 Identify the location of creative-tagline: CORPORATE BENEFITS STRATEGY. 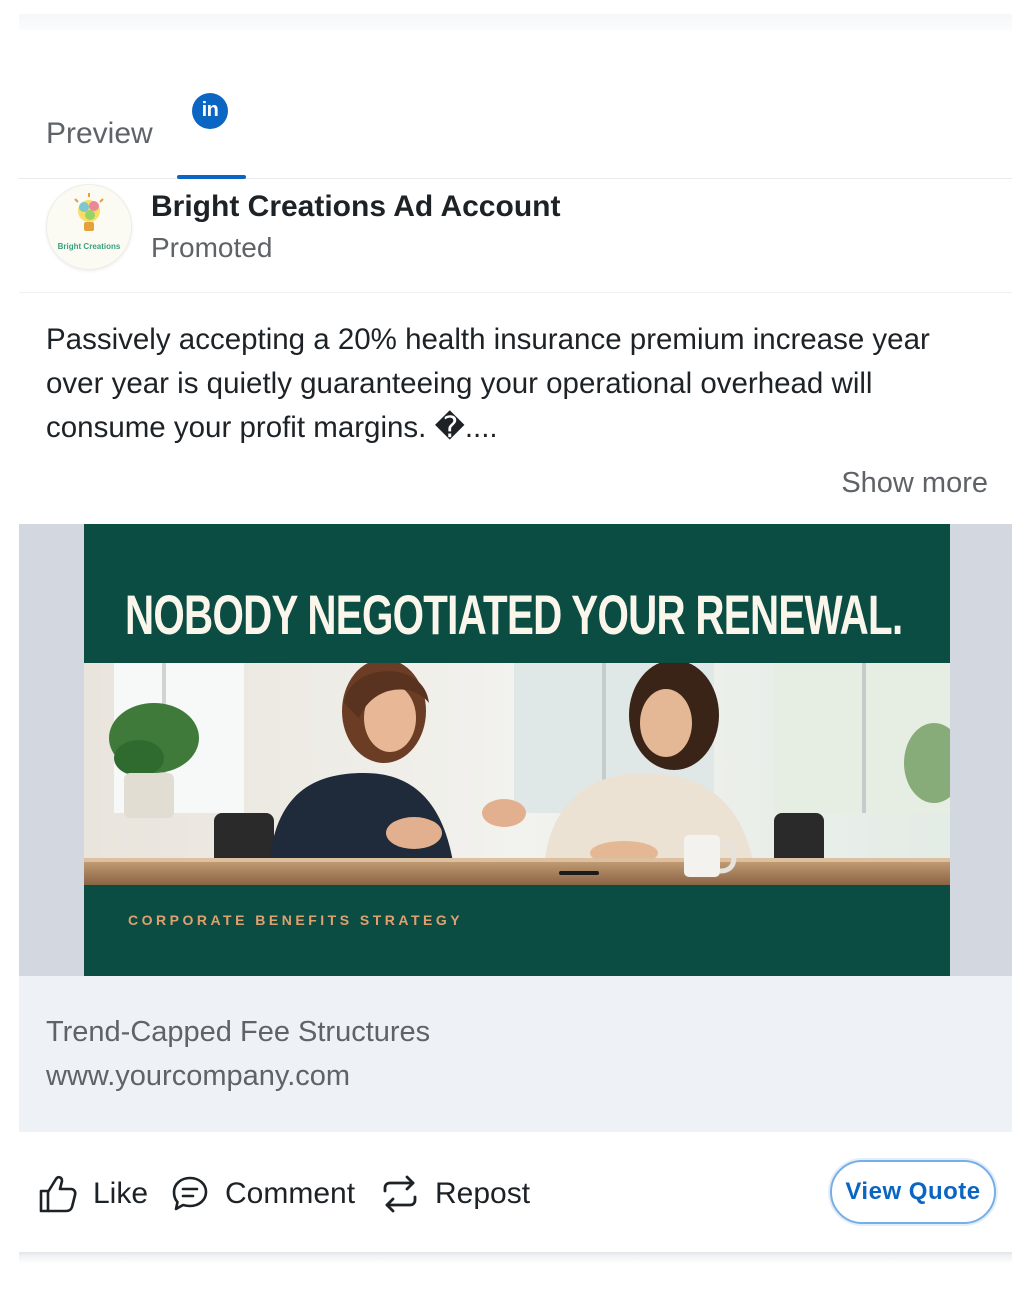
(296, 920).